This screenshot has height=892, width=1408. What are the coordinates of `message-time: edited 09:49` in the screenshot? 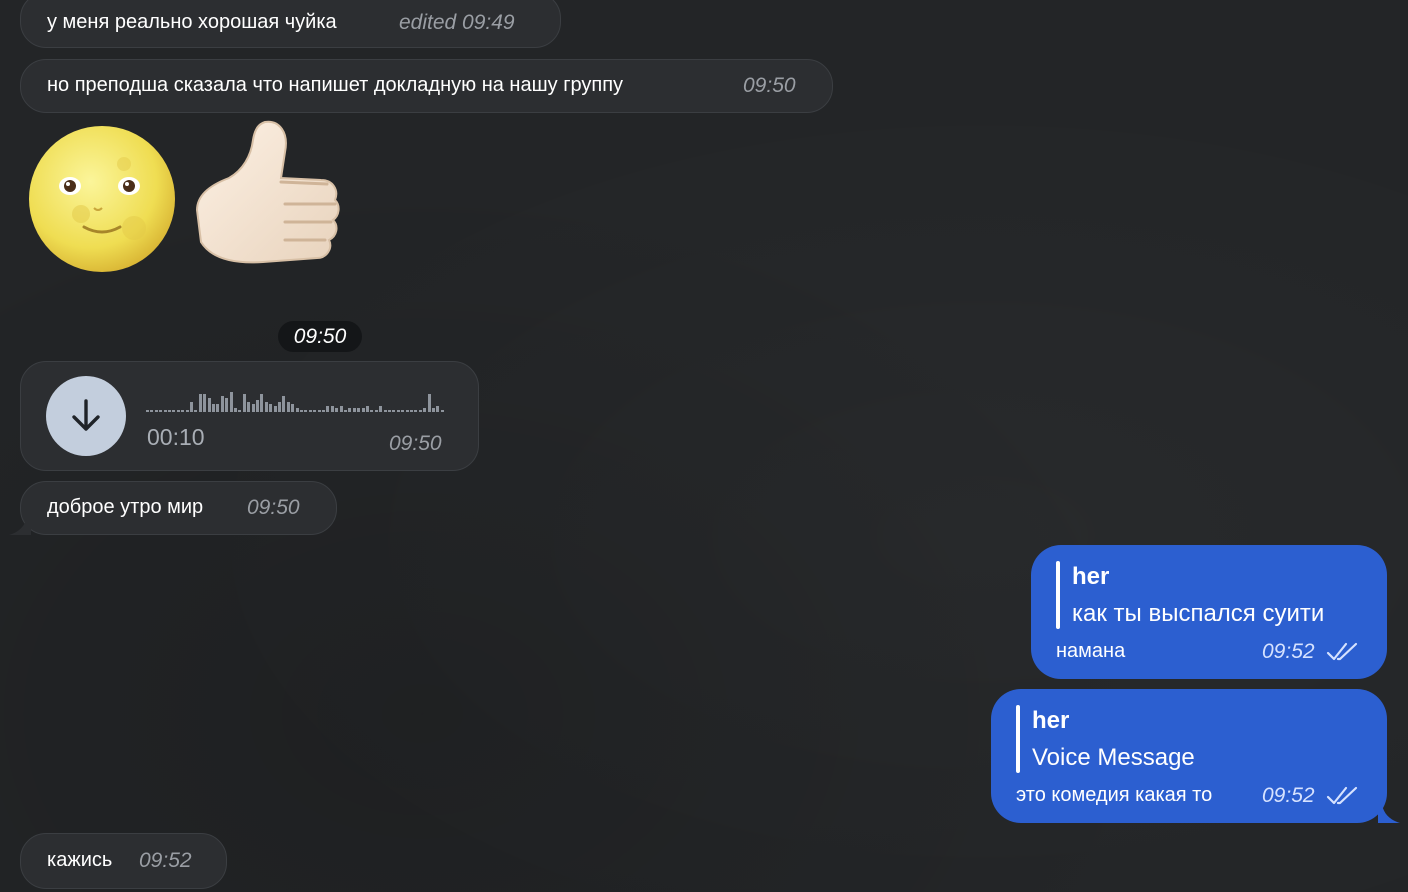 It's located at (457, 22).